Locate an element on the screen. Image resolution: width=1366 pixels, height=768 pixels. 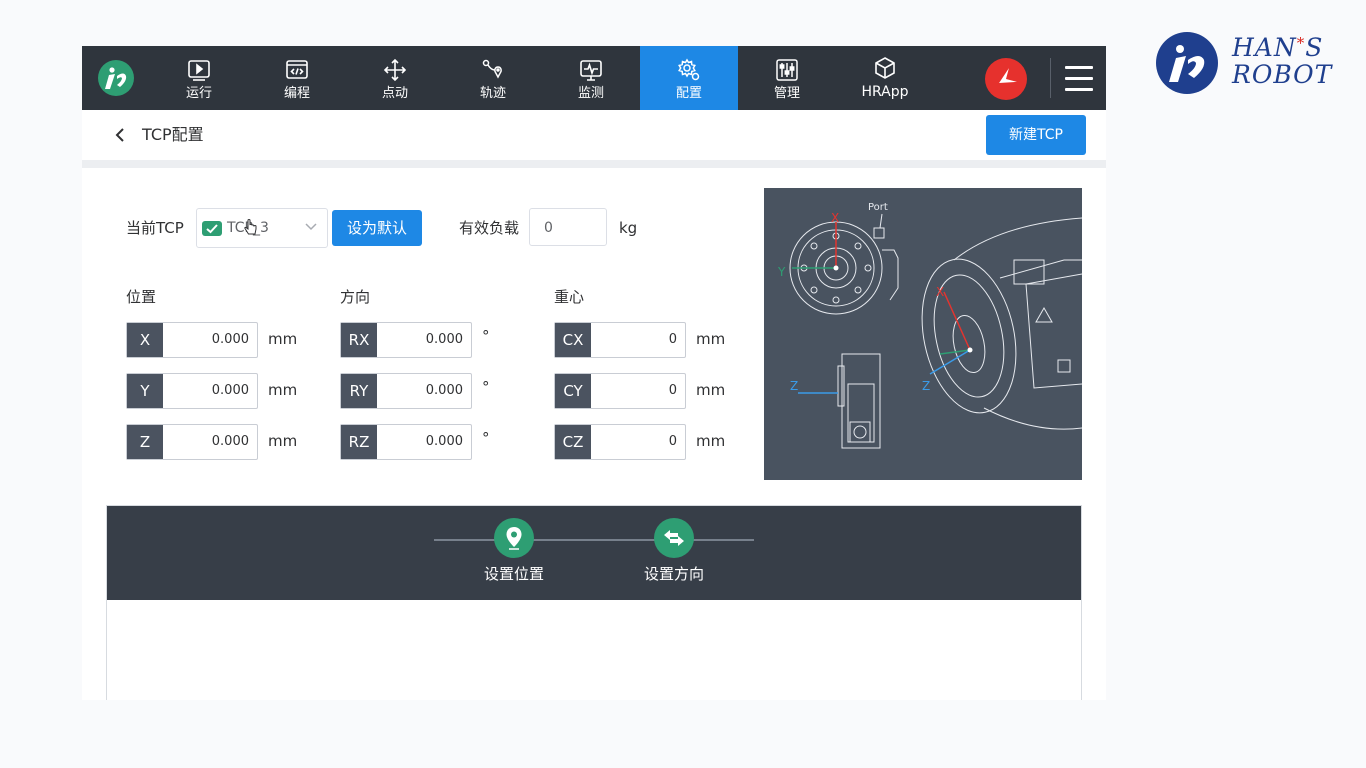
nav-label: HRApp is located at coordinates (885, 92).